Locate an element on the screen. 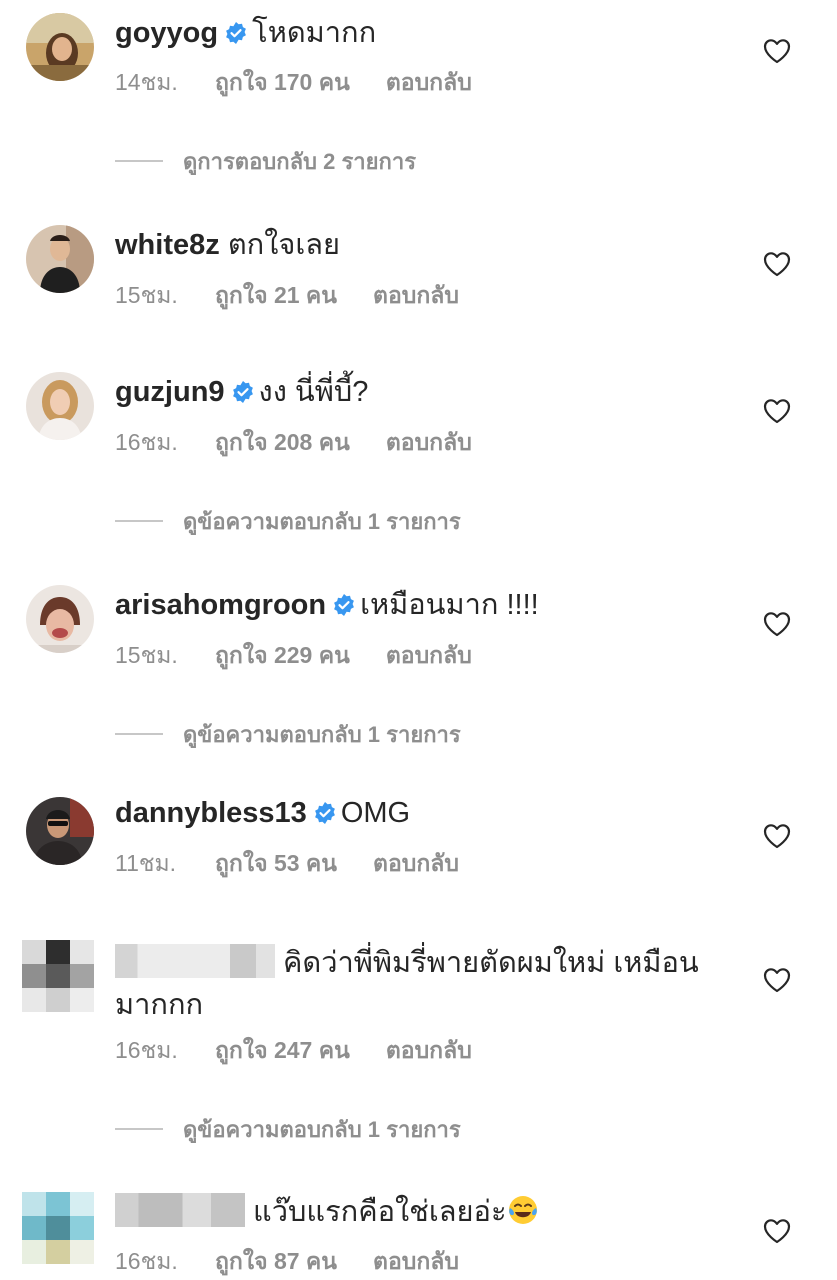 Image resolution: width=837 pixels, height=1280 pixels. comment-meta: 16ชม. ถูกใจ 87 คน ตอบกลับ is located at coordinates (287, 1261).